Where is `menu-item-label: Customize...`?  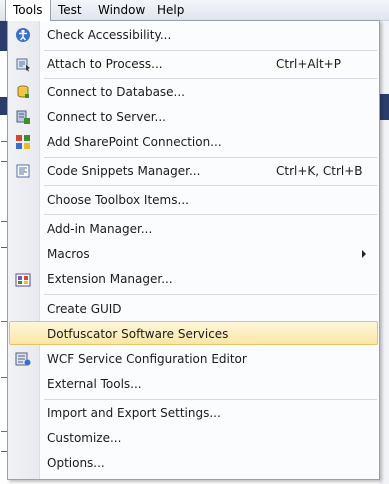 menu-item-label: Customize... is located at coordinates (84, 438).